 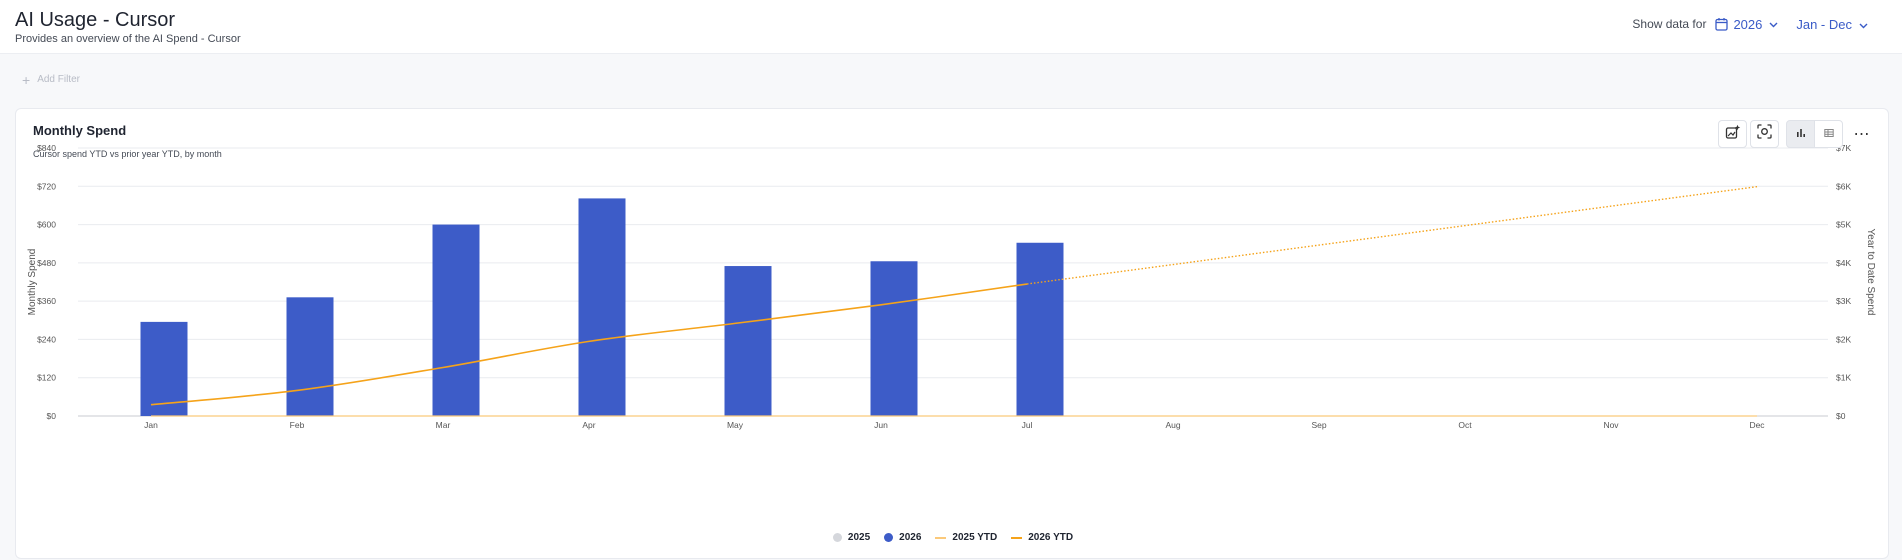 What do you see at coordinates (46, 378) in the screenshot?
I see `y-tick-label: $120` at bounding box center [46, 378].